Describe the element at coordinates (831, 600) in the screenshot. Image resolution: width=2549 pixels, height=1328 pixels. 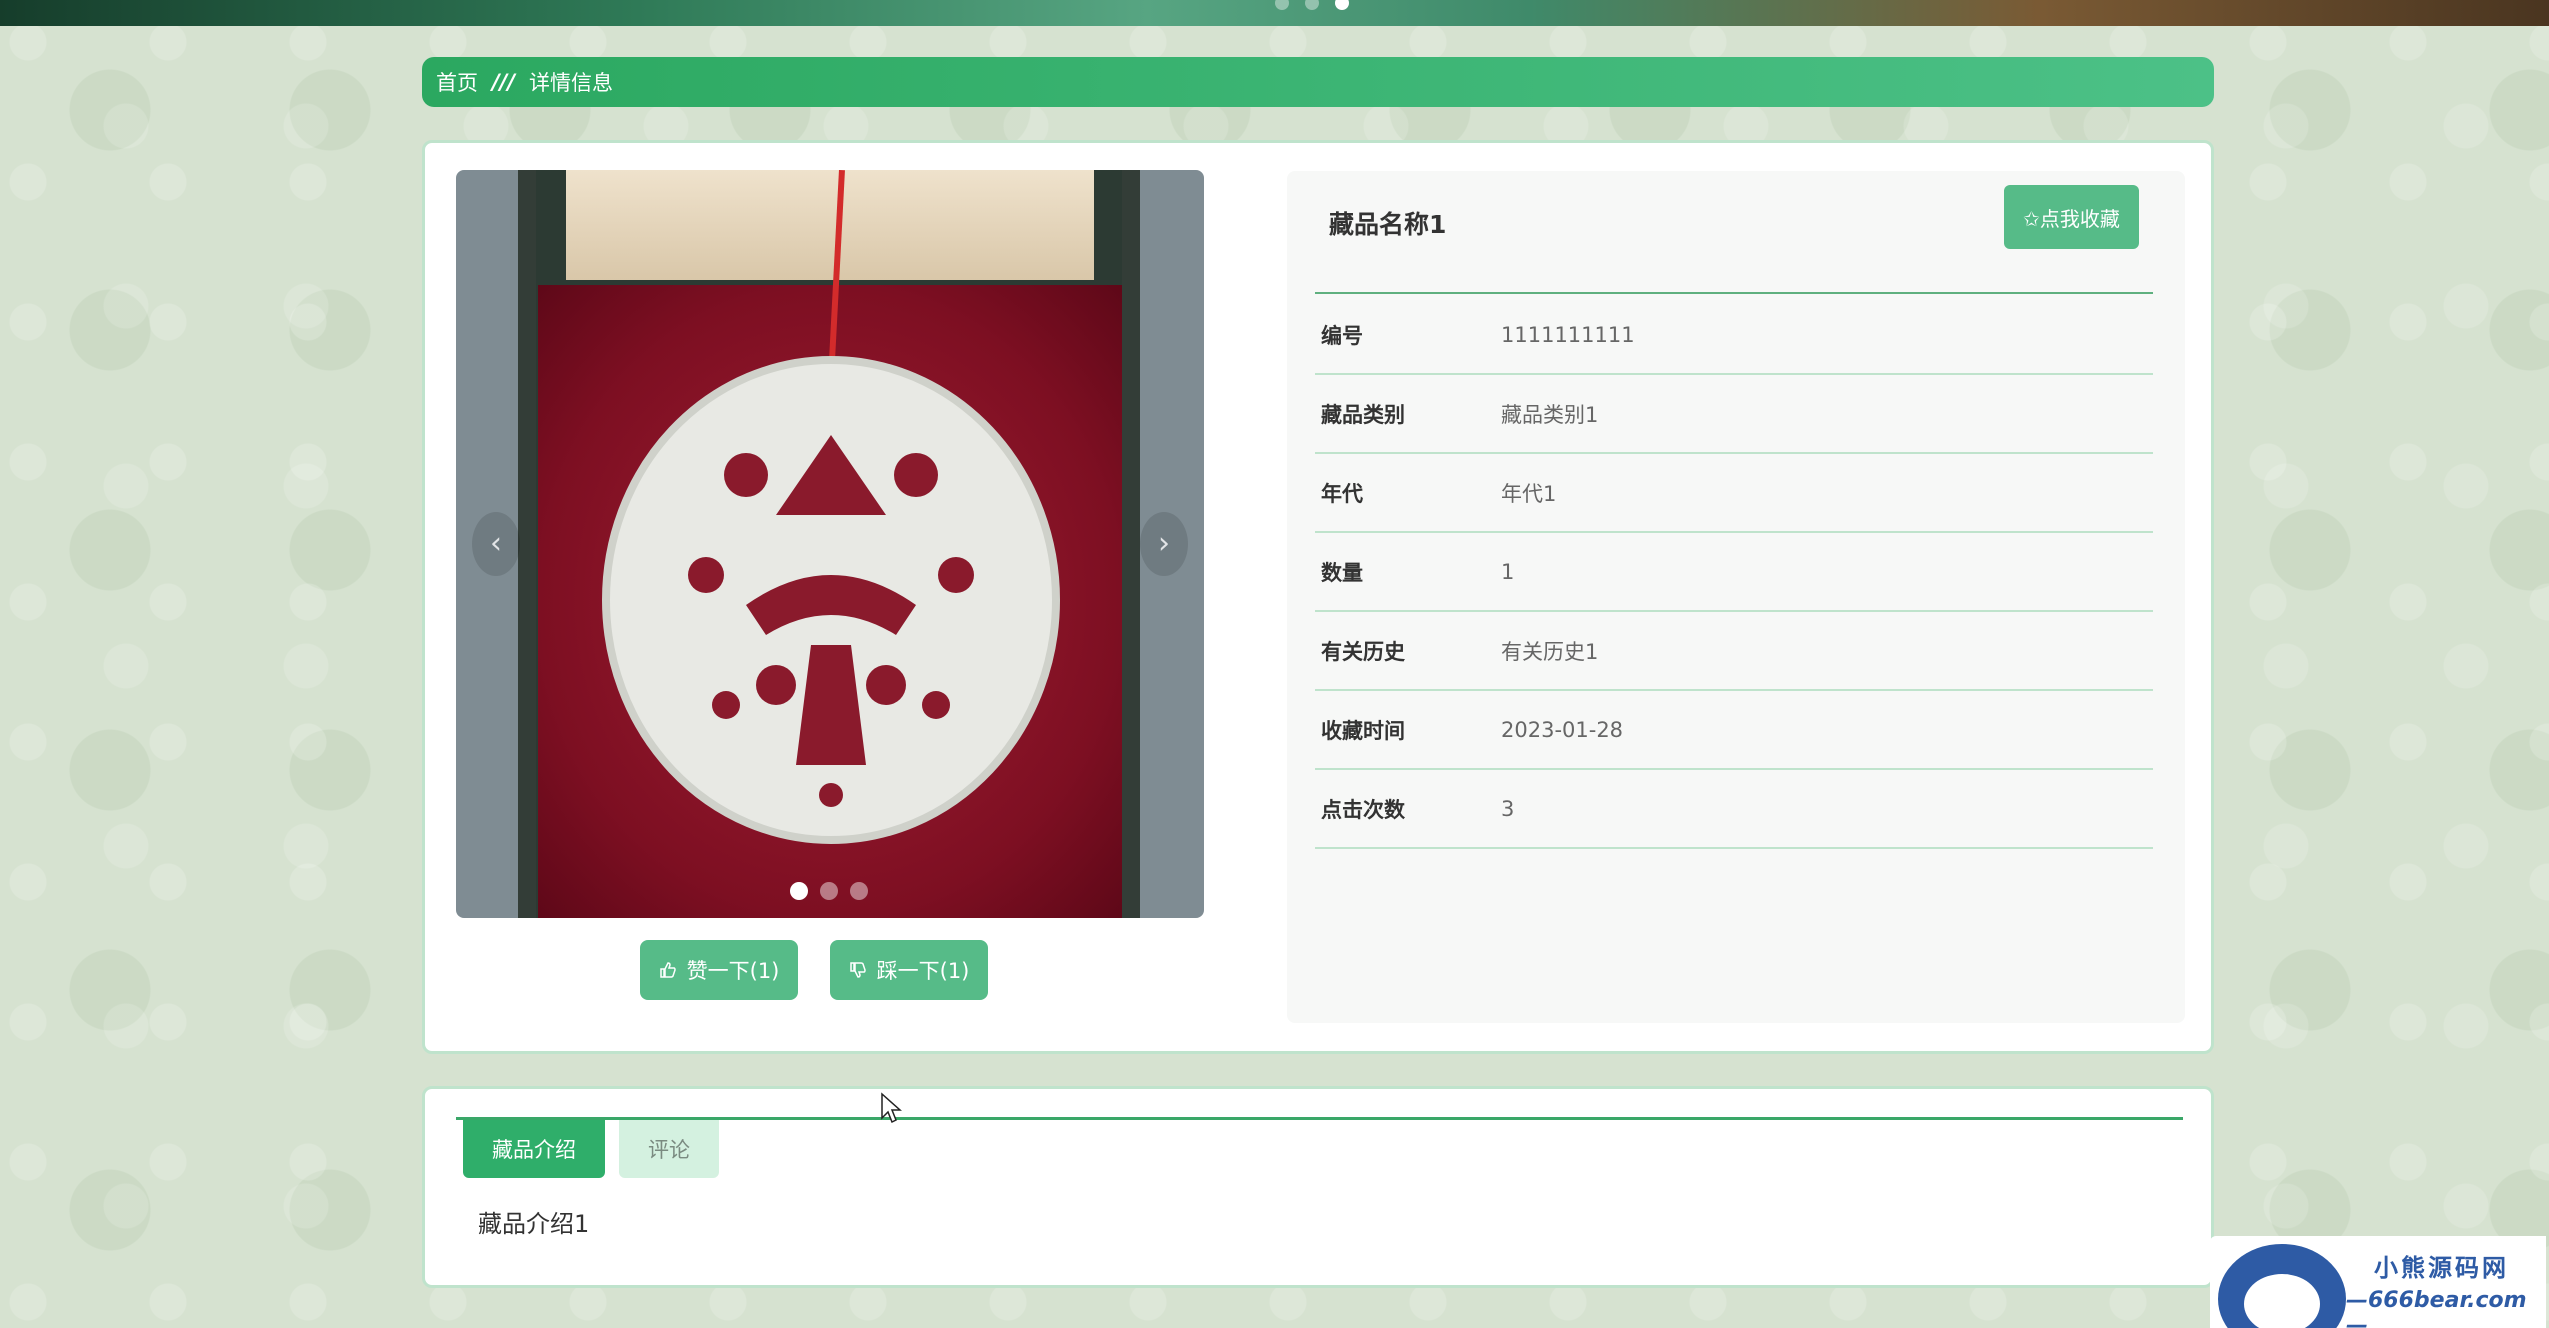
I see `jade-pendant-image` at that location.